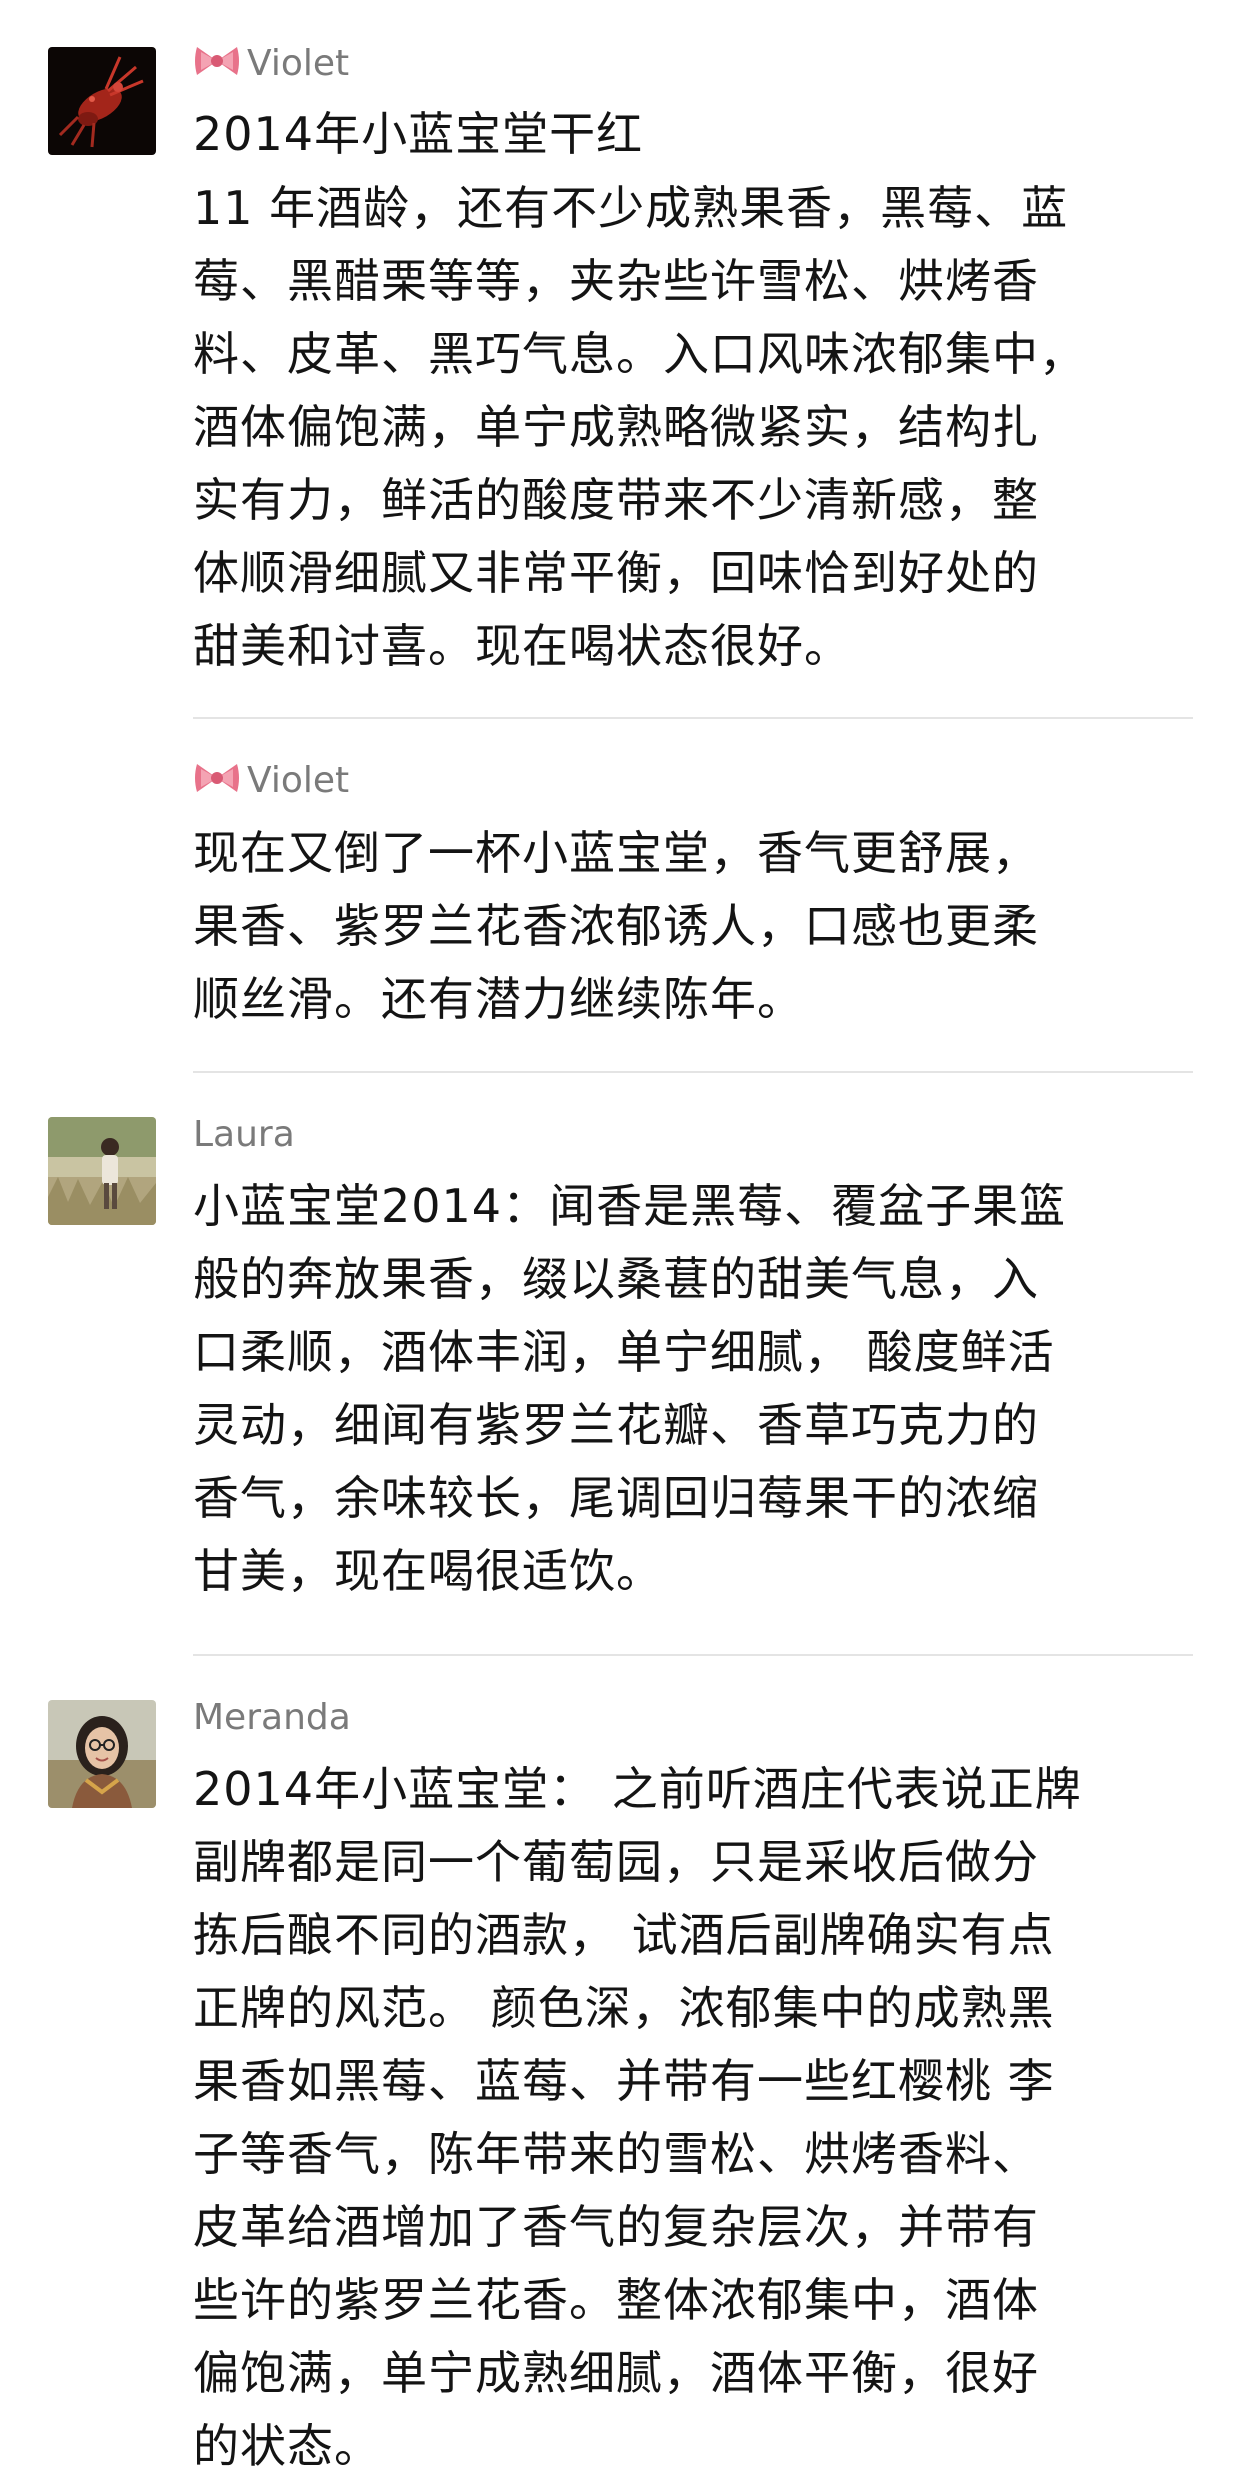 This screenshot has height=2481, width=1242. What do you see at coordinates (522, 646) in the screenshot?
I see `comment-text-line: 甜美和讨喜。现在喝状态很好。` at bounding box center [522, 646].